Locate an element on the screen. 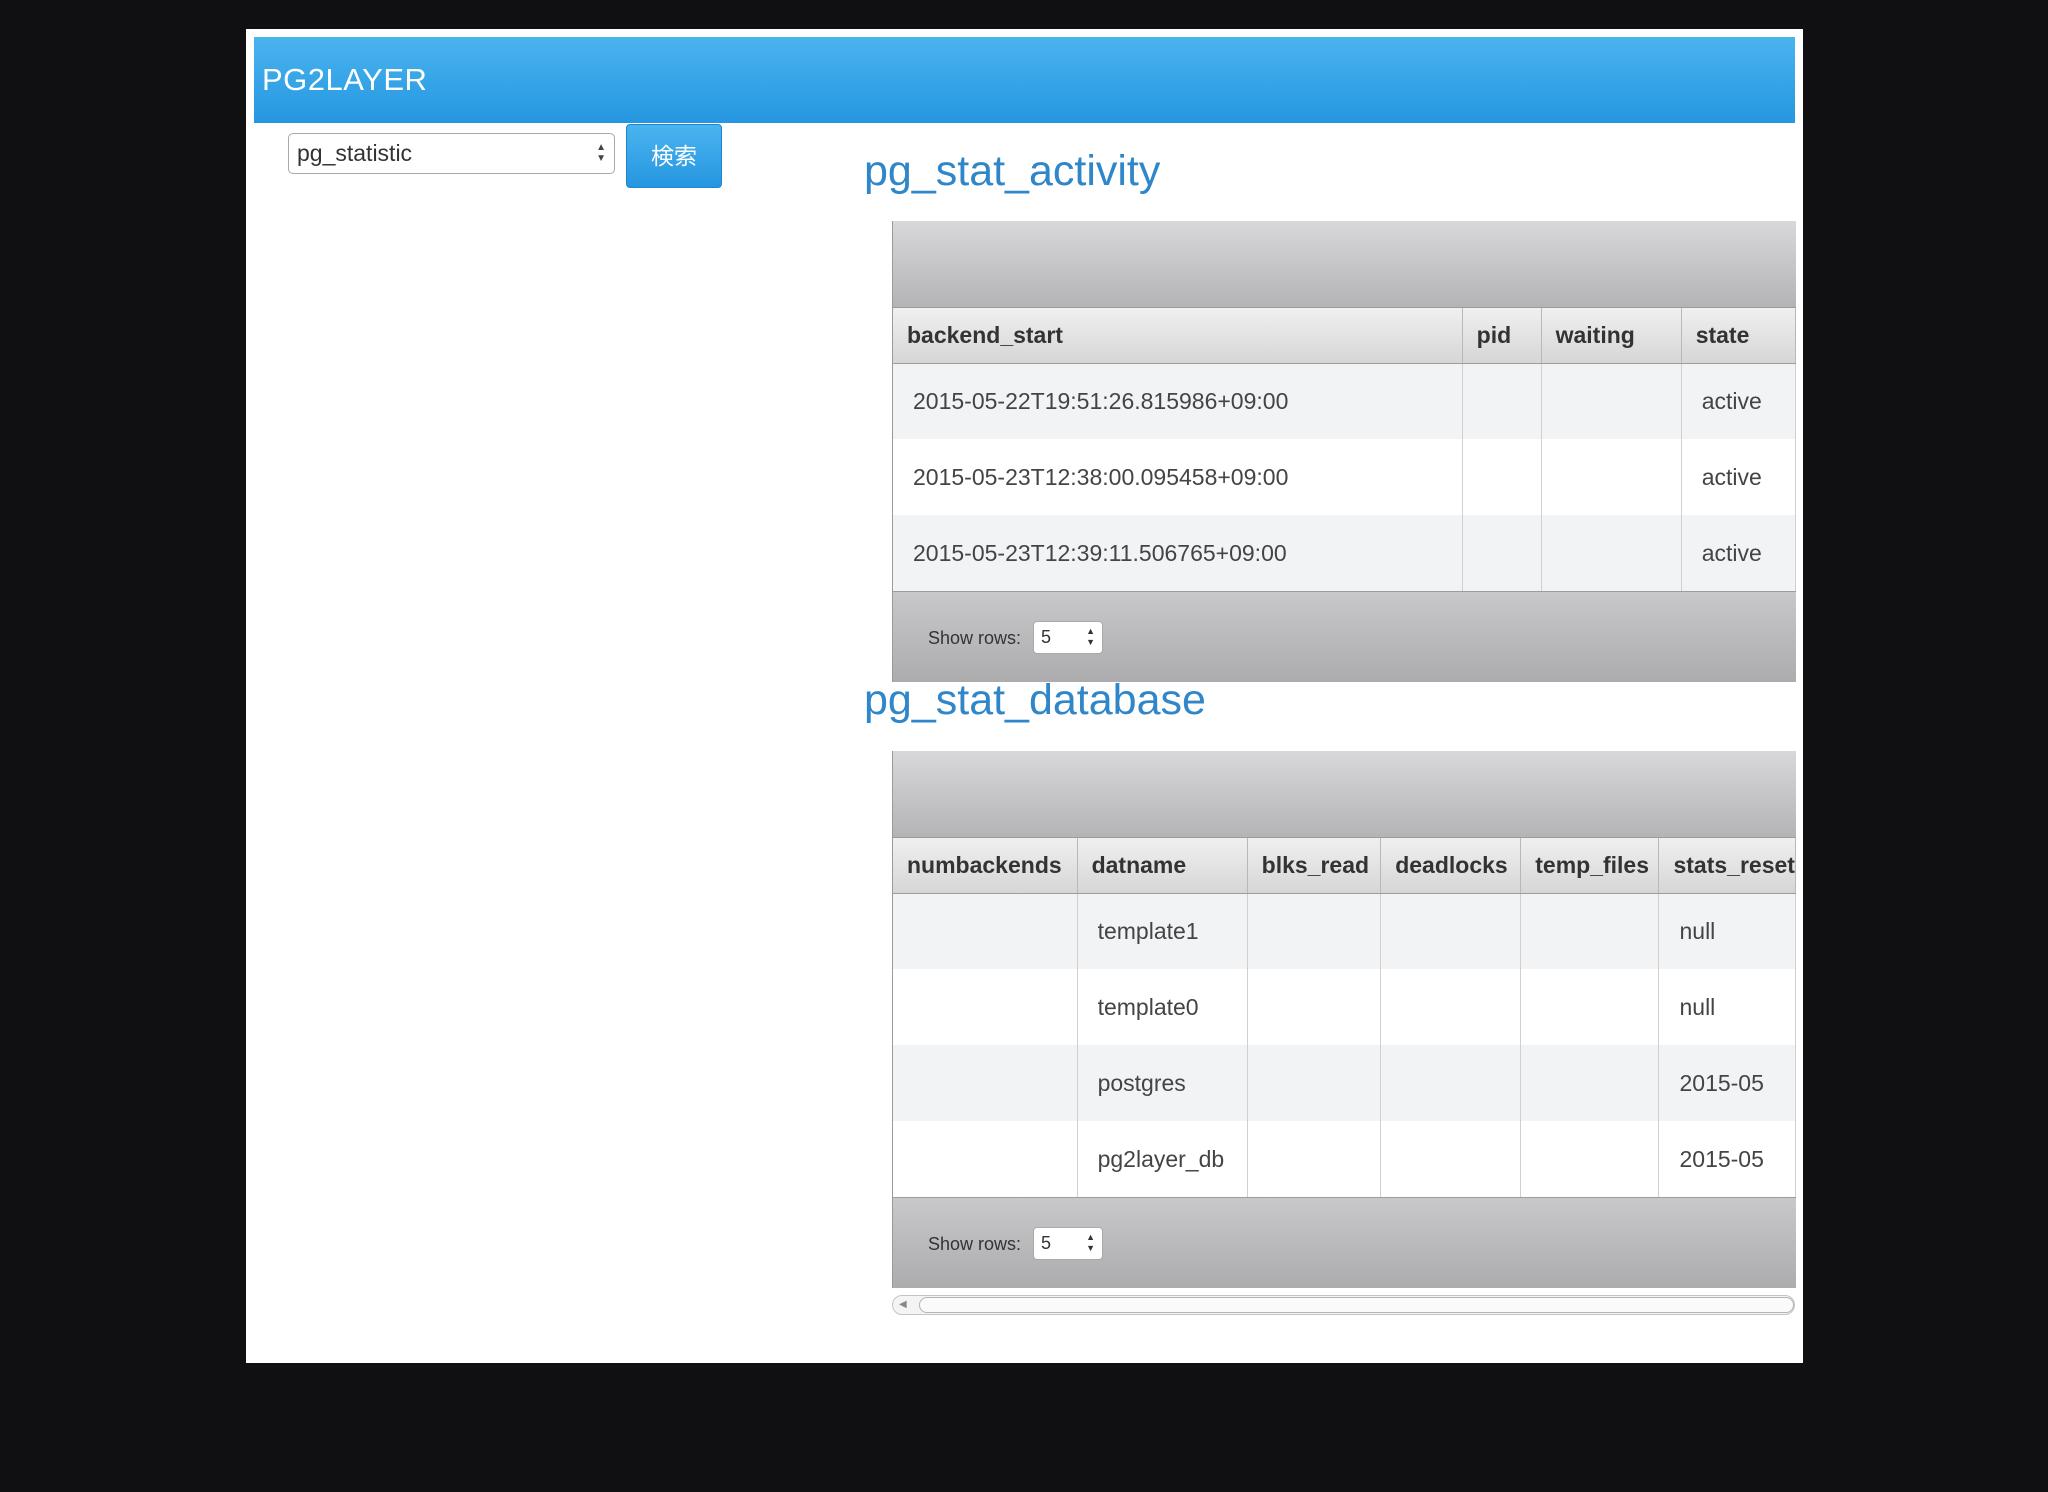 The width and height of the screenshot is (2048, 1492). table-row: 2015-05-23T12:38:00.095458+09:00 active is located at coordinates (1344, 477).